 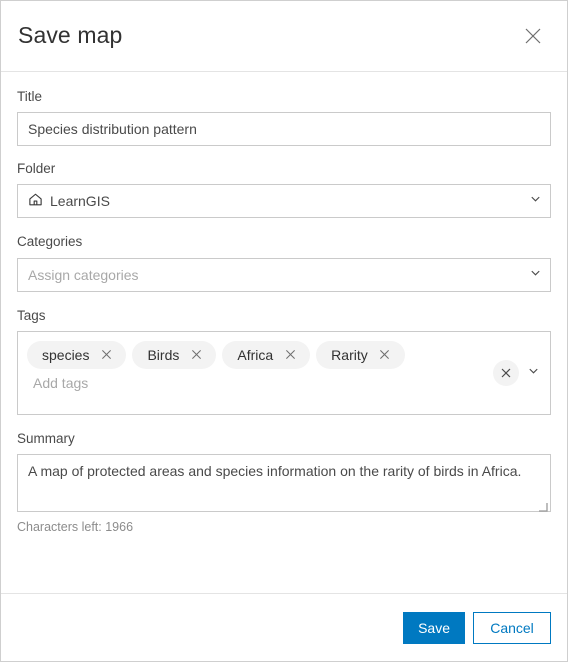 I want to click on folder-field-group: Folder LearnGIS, so click(x=284, y=190).